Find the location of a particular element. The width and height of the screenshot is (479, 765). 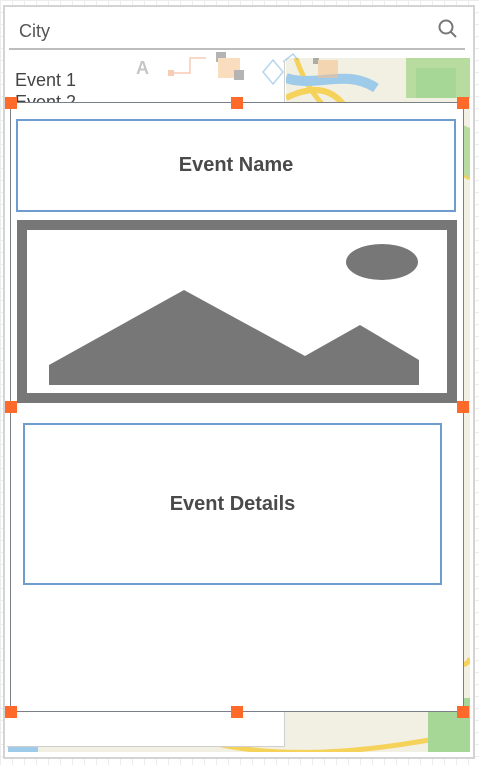

svg-text: A is located at coordinates (142, 68).